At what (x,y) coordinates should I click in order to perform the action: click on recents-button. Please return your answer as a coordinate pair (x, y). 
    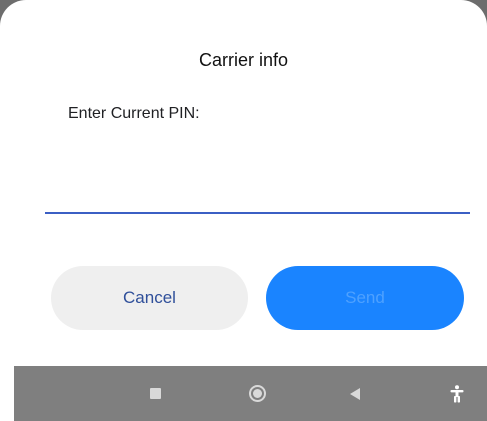
    Looking at the image, I should click on (155, 393).